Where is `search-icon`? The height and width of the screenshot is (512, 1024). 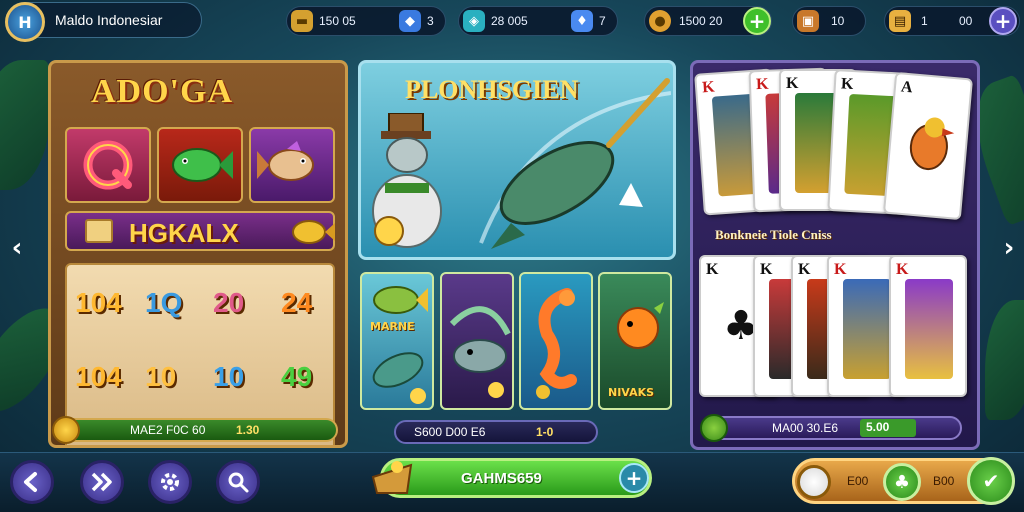
search-icon is located at coordinates (238, 482).